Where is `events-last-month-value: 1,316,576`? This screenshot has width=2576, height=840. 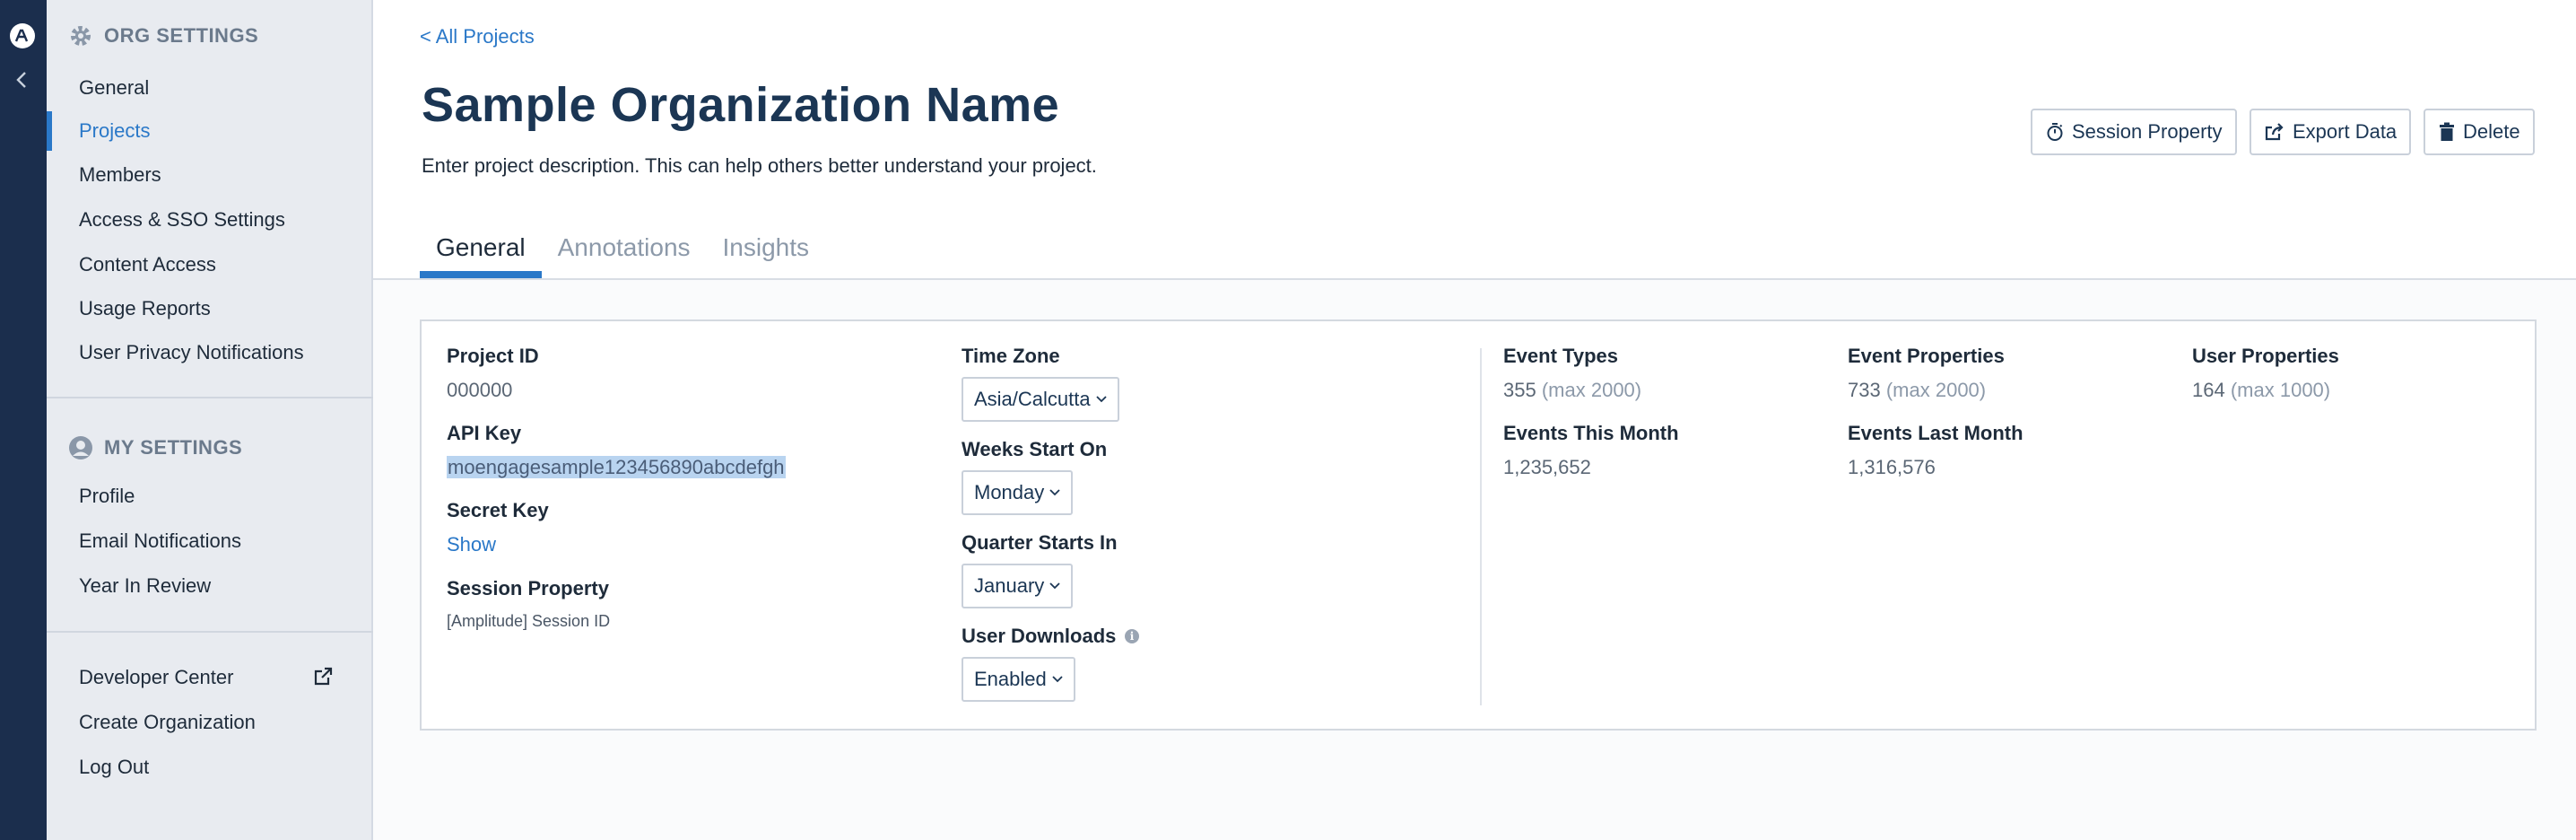 events-last-month-value: 1,316,576 is located at coordinates (1892, 467).